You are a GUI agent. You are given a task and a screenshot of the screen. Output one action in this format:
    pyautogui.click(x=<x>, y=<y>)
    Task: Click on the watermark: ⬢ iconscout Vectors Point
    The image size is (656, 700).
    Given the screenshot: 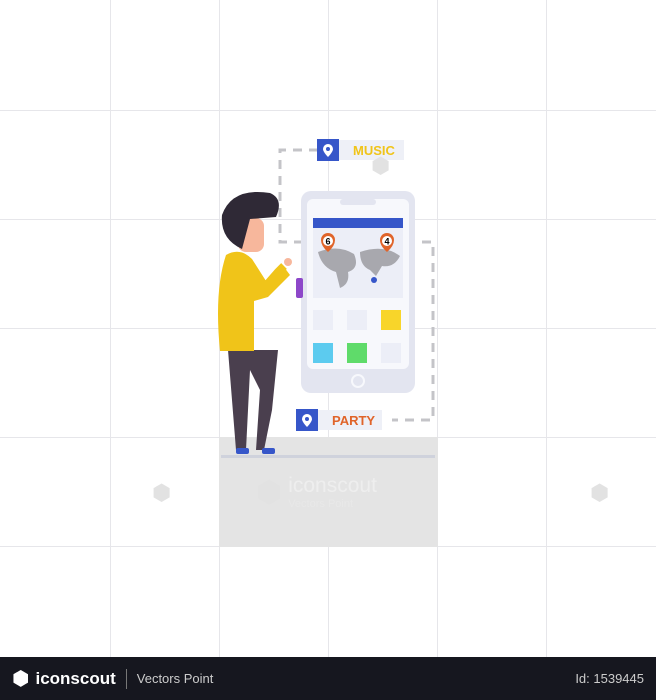 What is the action you would take?
    pyautogui.click(x=316, y=492)
    